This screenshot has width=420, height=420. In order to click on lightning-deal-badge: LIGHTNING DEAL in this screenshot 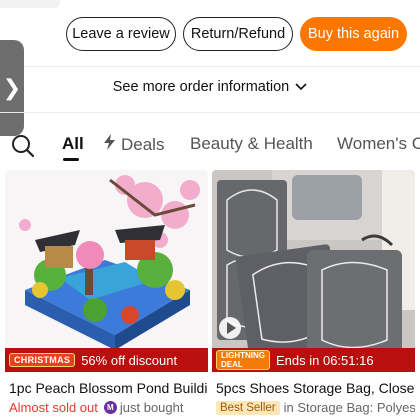, I will do `click(243, 360)`.